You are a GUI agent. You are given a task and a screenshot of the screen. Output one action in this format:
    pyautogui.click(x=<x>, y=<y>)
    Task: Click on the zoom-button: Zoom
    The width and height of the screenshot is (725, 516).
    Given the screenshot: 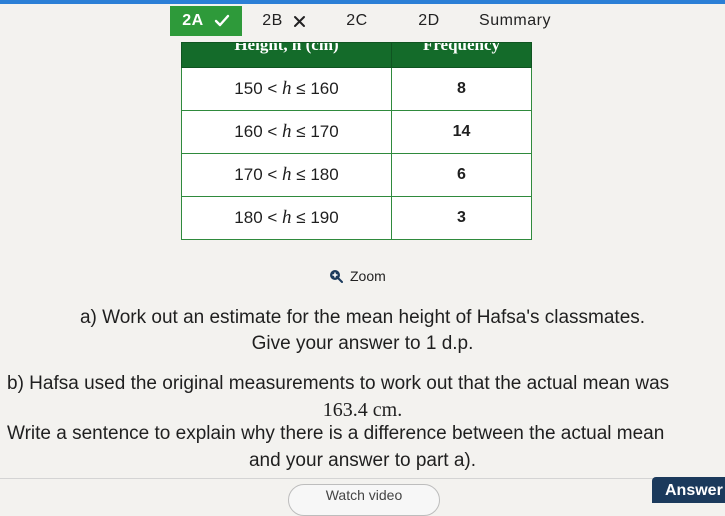 What is the action you would take?
    pyautogui.click(x=357, y=276)
    